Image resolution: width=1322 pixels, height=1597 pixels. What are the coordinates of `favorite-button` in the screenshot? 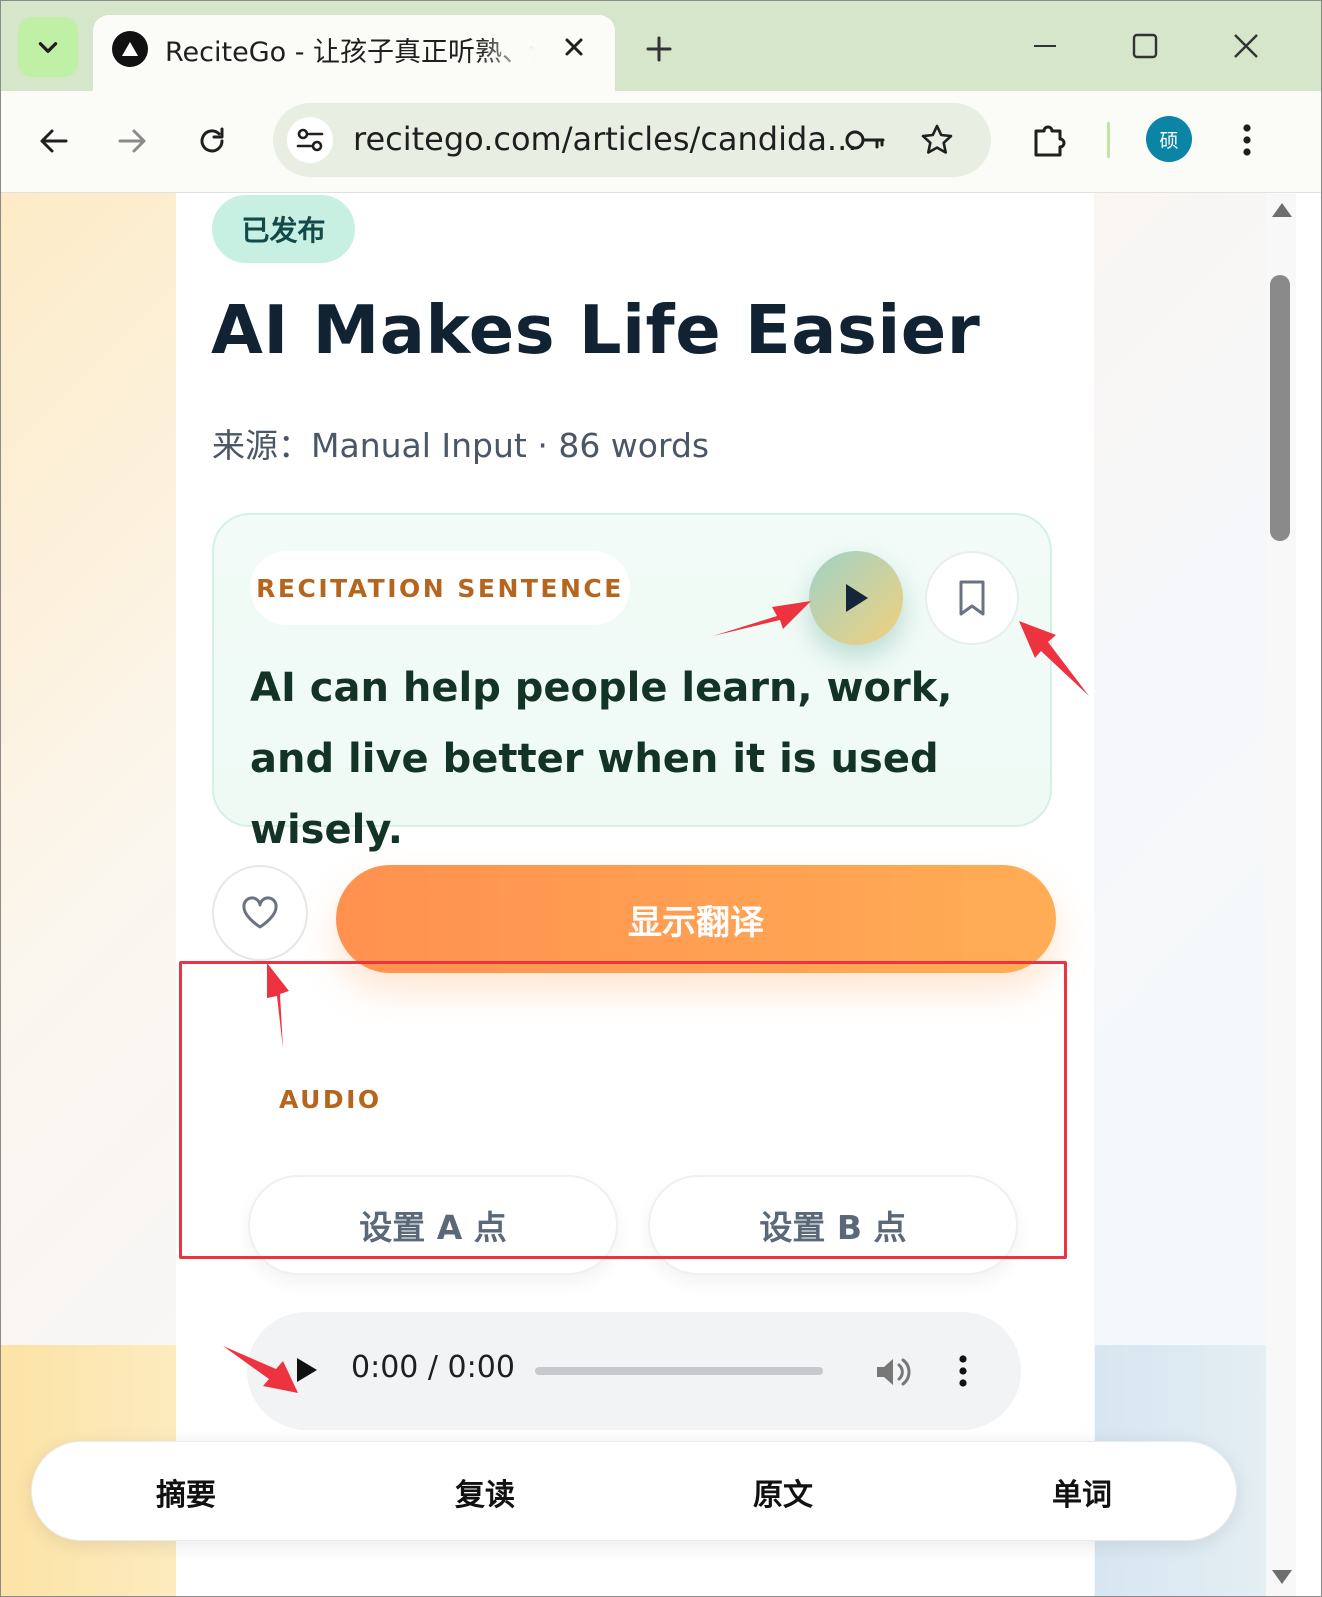 It's located at (260, 913).